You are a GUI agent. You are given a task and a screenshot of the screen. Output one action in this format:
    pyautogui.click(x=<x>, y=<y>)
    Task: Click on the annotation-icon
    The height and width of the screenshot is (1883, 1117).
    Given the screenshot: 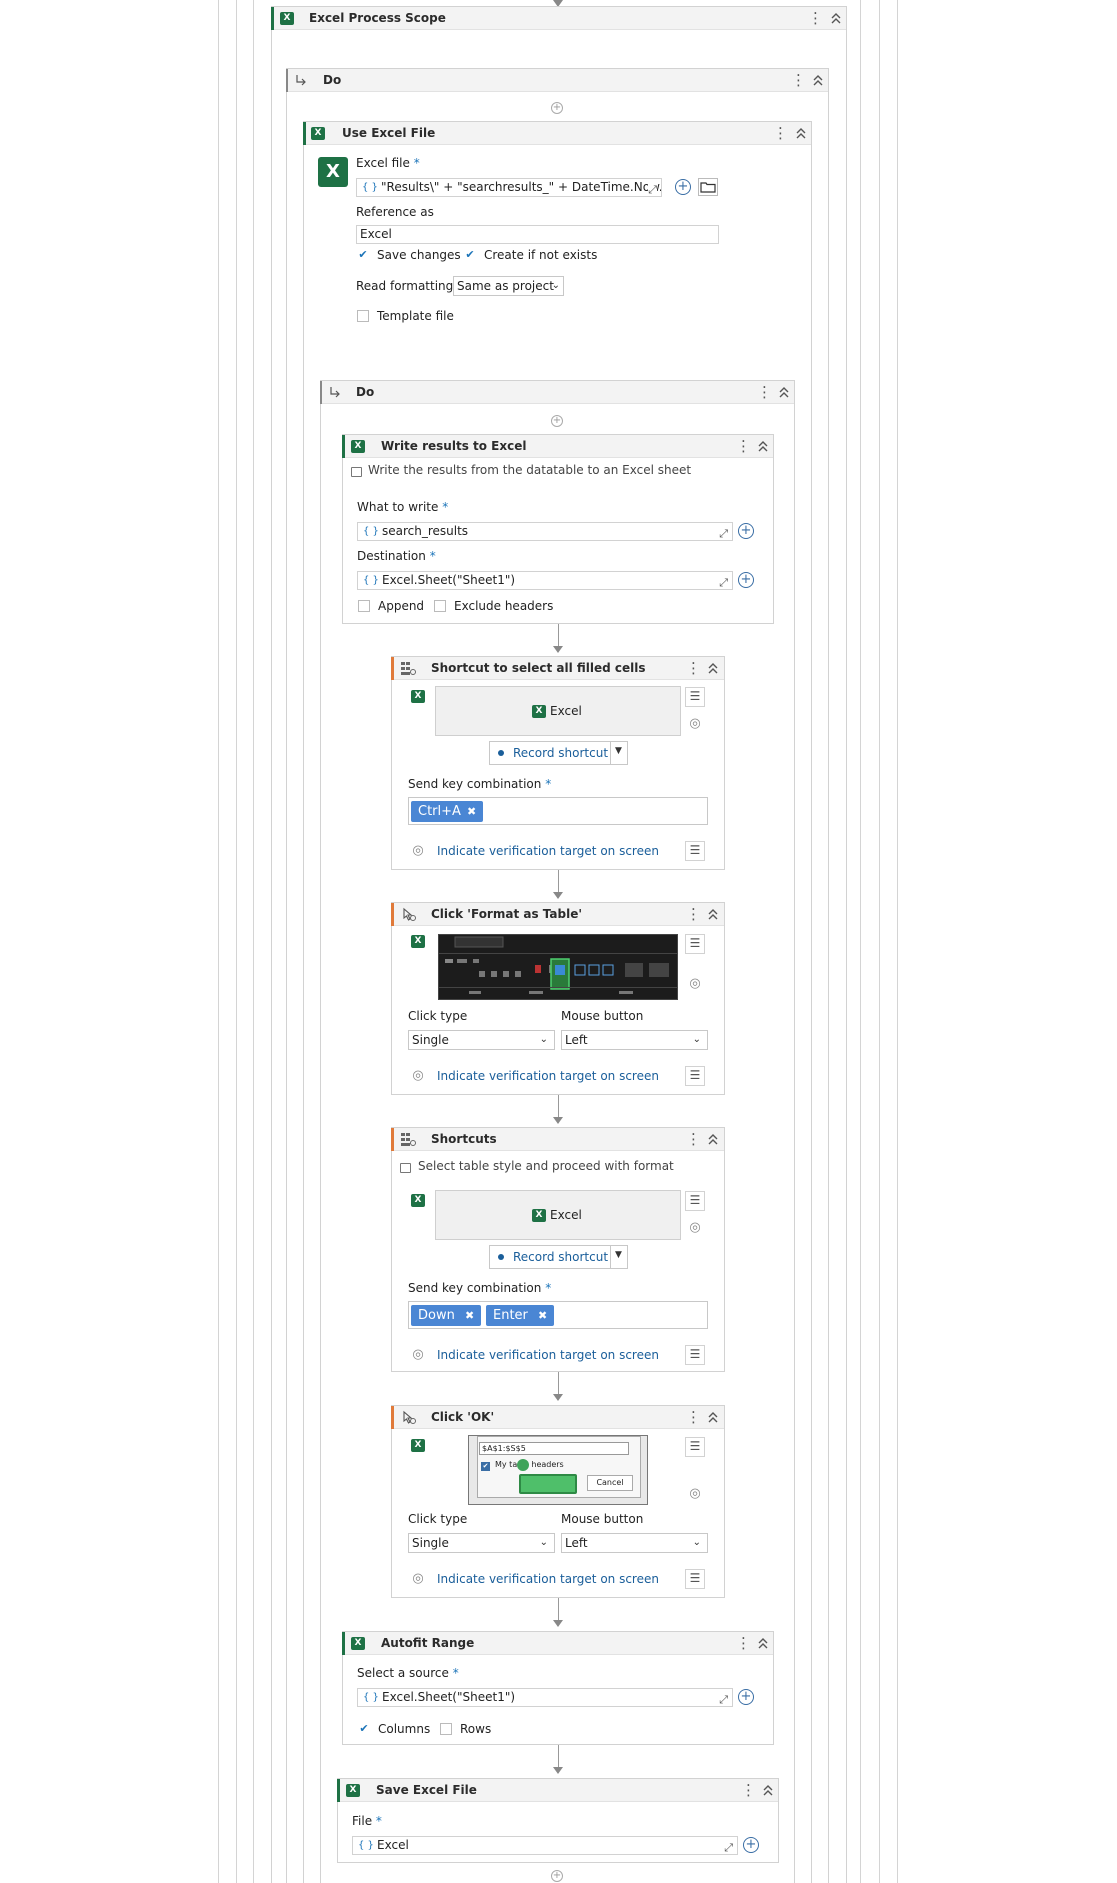 What is the action you would take?
    pyautogui.click(x=356, y=472)
    